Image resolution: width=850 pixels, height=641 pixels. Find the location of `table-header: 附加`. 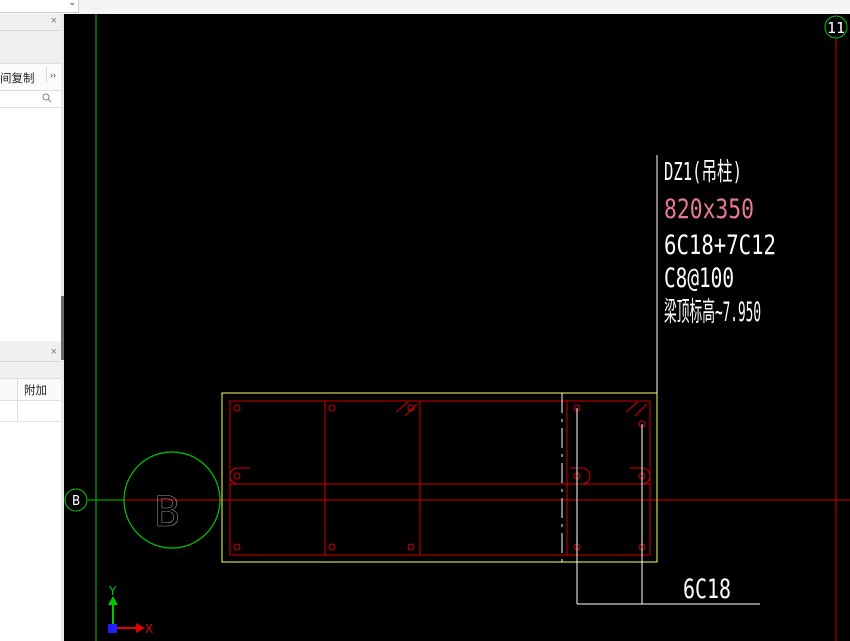

table-header: 附加 is located at coordinates (30, 390).